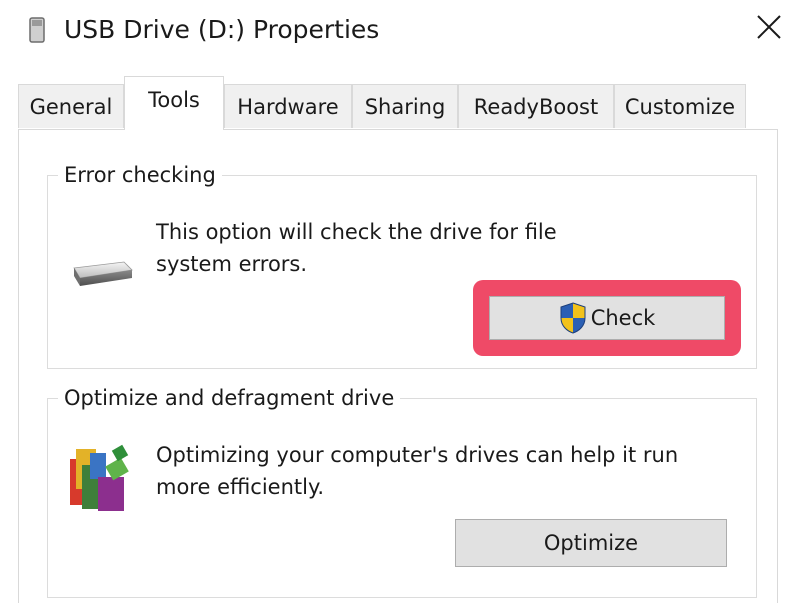  Describe the element at coordinates (405, 106) in the screenshot. I see `tab-sharing: Sharing` at that location.